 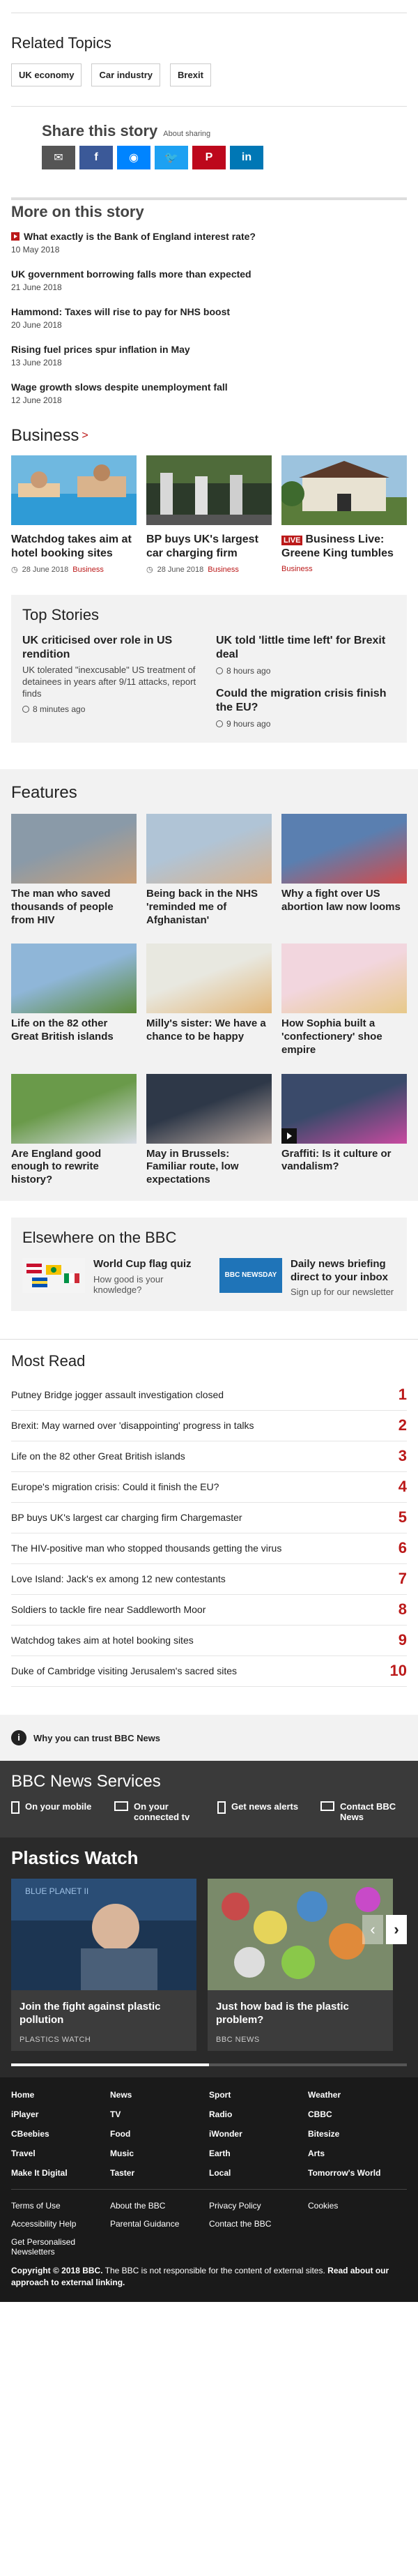 I want to click on footer-nav-link: Sport, so click(x=258, y=2095).